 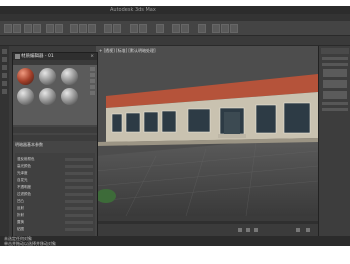 What do you see at coordinates (8, 28) in the screenshot?
I see `undo-icon` at bounding box center [8, 28].